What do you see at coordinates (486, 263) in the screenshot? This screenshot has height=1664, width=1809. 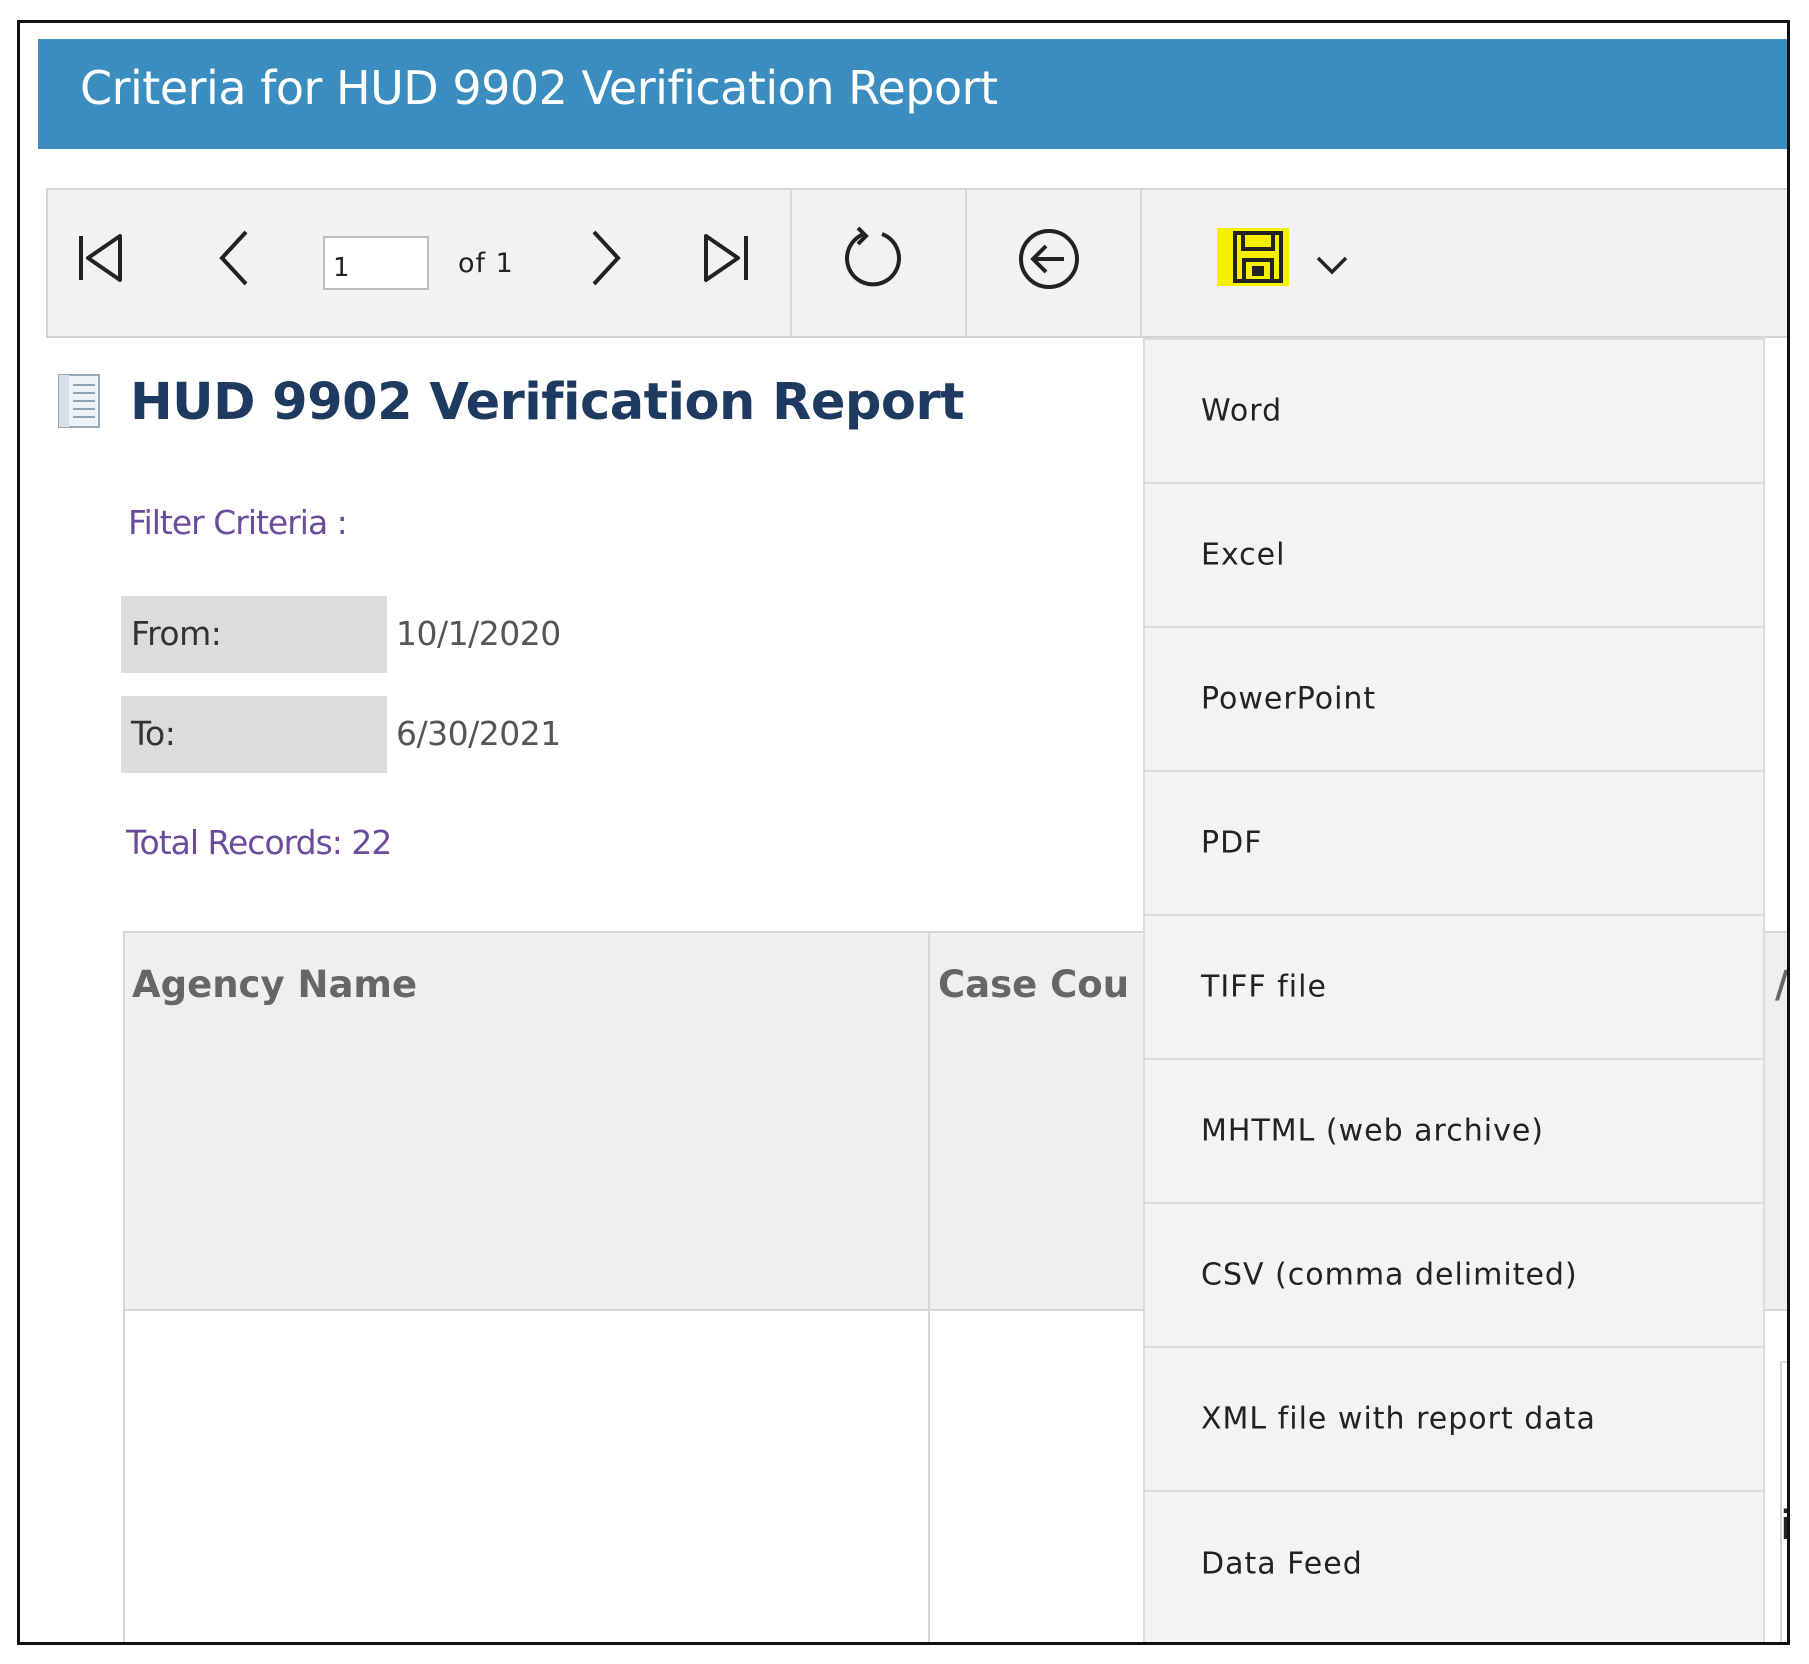 I see `page-count-label: of 1` at bounding box center [486, 263].